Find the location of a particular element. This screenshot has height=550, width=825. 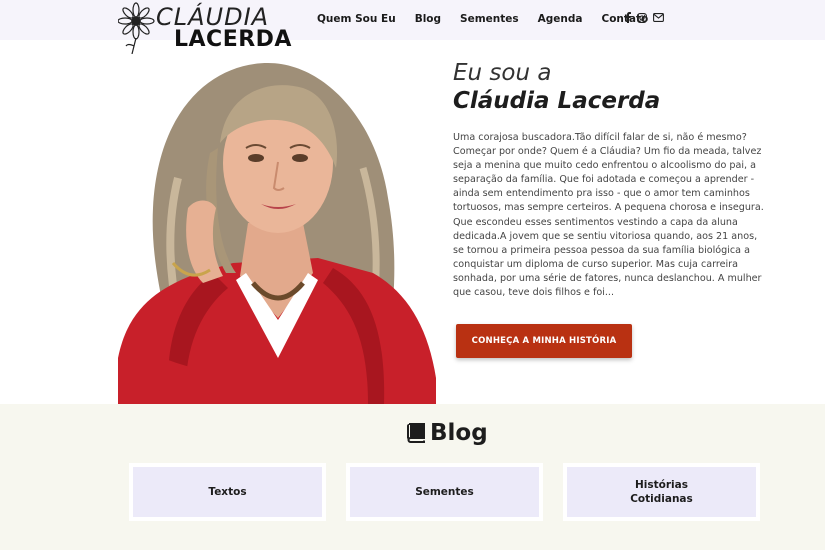

nav-agenda: Agenda is located at coordinates (560, 19).